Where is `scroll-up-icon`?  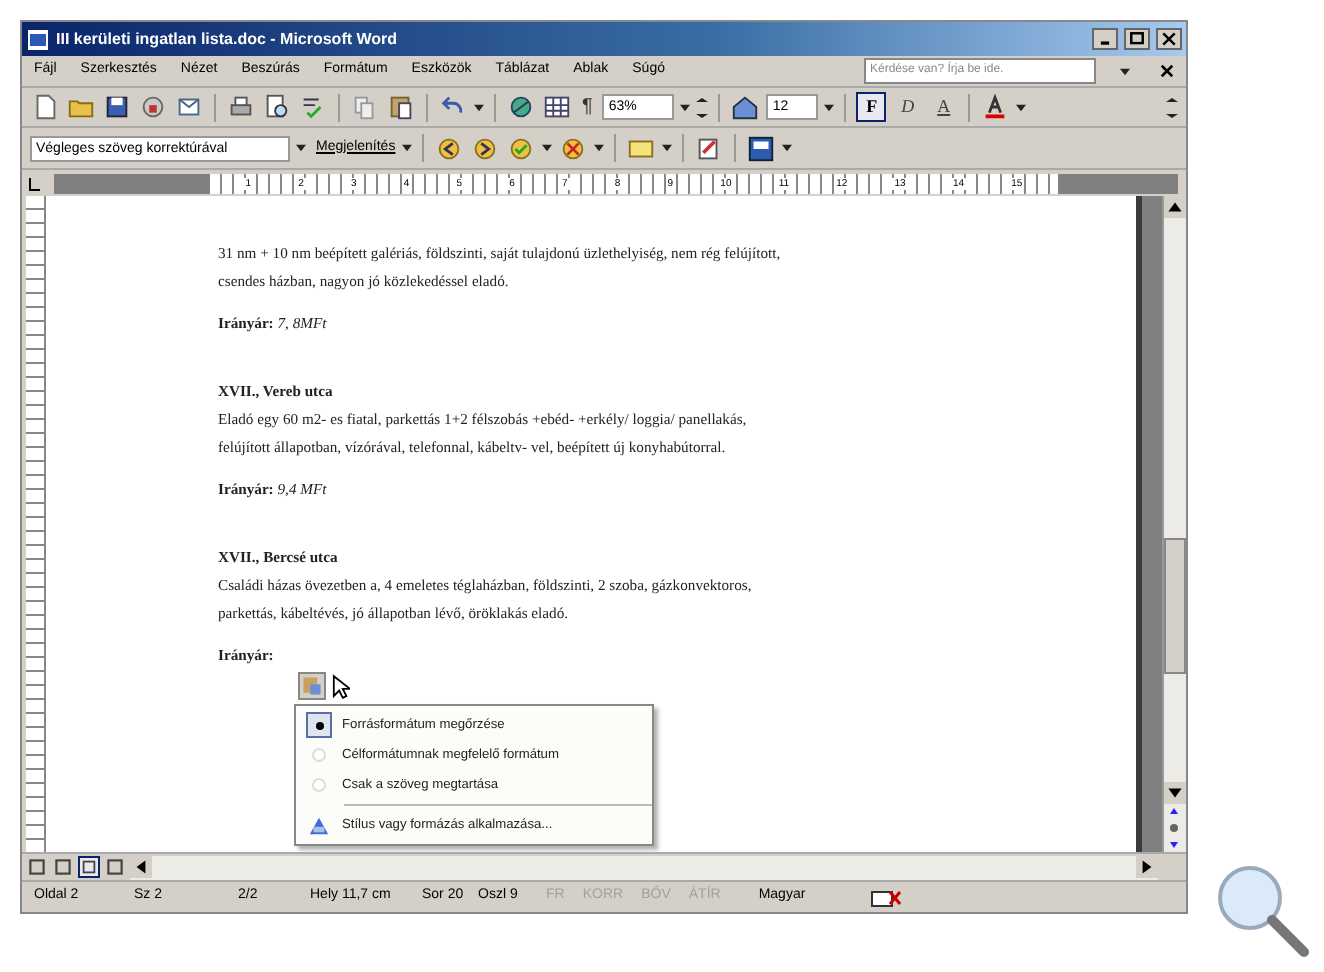
scroll-up-icon is located at coordinates (1175, 207).